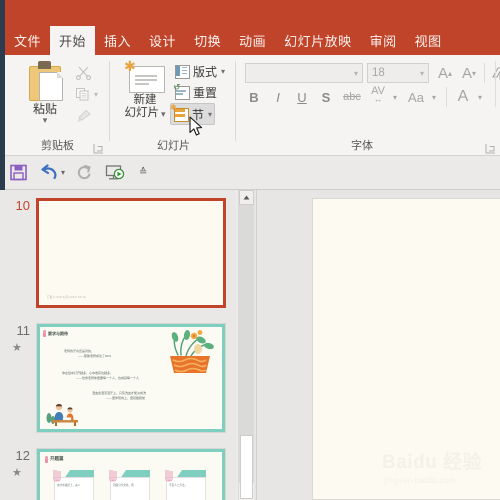 The height and width of the screenshot is (500, 500). What do you see at coordinates (184, 485) in the screenshot?
I see `slide-12-card: 不善人上方法，` at bounding box center [184, 485].